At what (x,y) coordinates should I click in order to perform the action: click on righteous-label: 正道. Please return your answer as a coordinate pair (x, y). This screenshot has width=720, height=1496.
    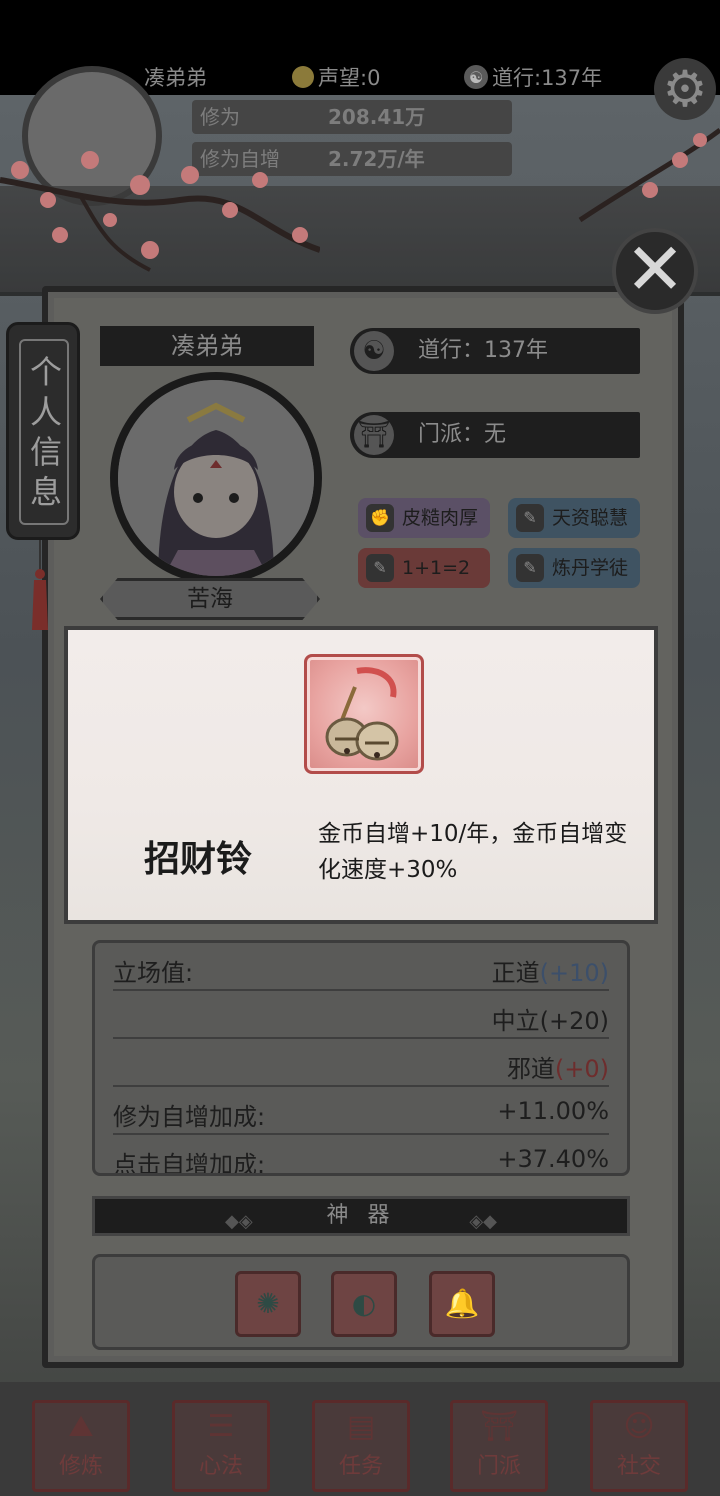
    Looking at the image, I should click on (515, 973).